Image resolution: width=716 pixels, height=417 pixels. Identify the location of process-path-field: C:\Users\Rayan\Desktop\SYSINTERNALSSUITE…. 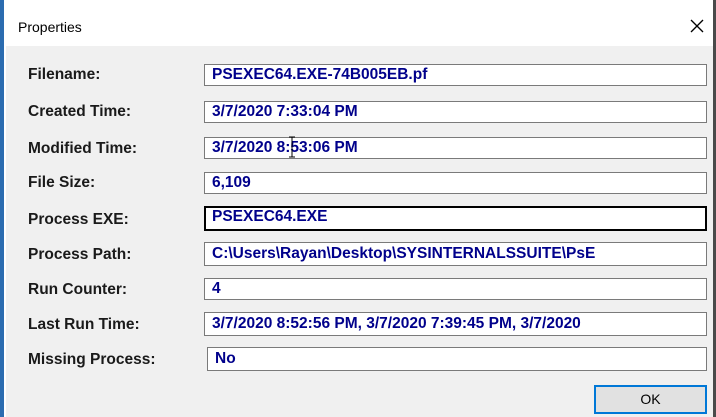
(455, 254).